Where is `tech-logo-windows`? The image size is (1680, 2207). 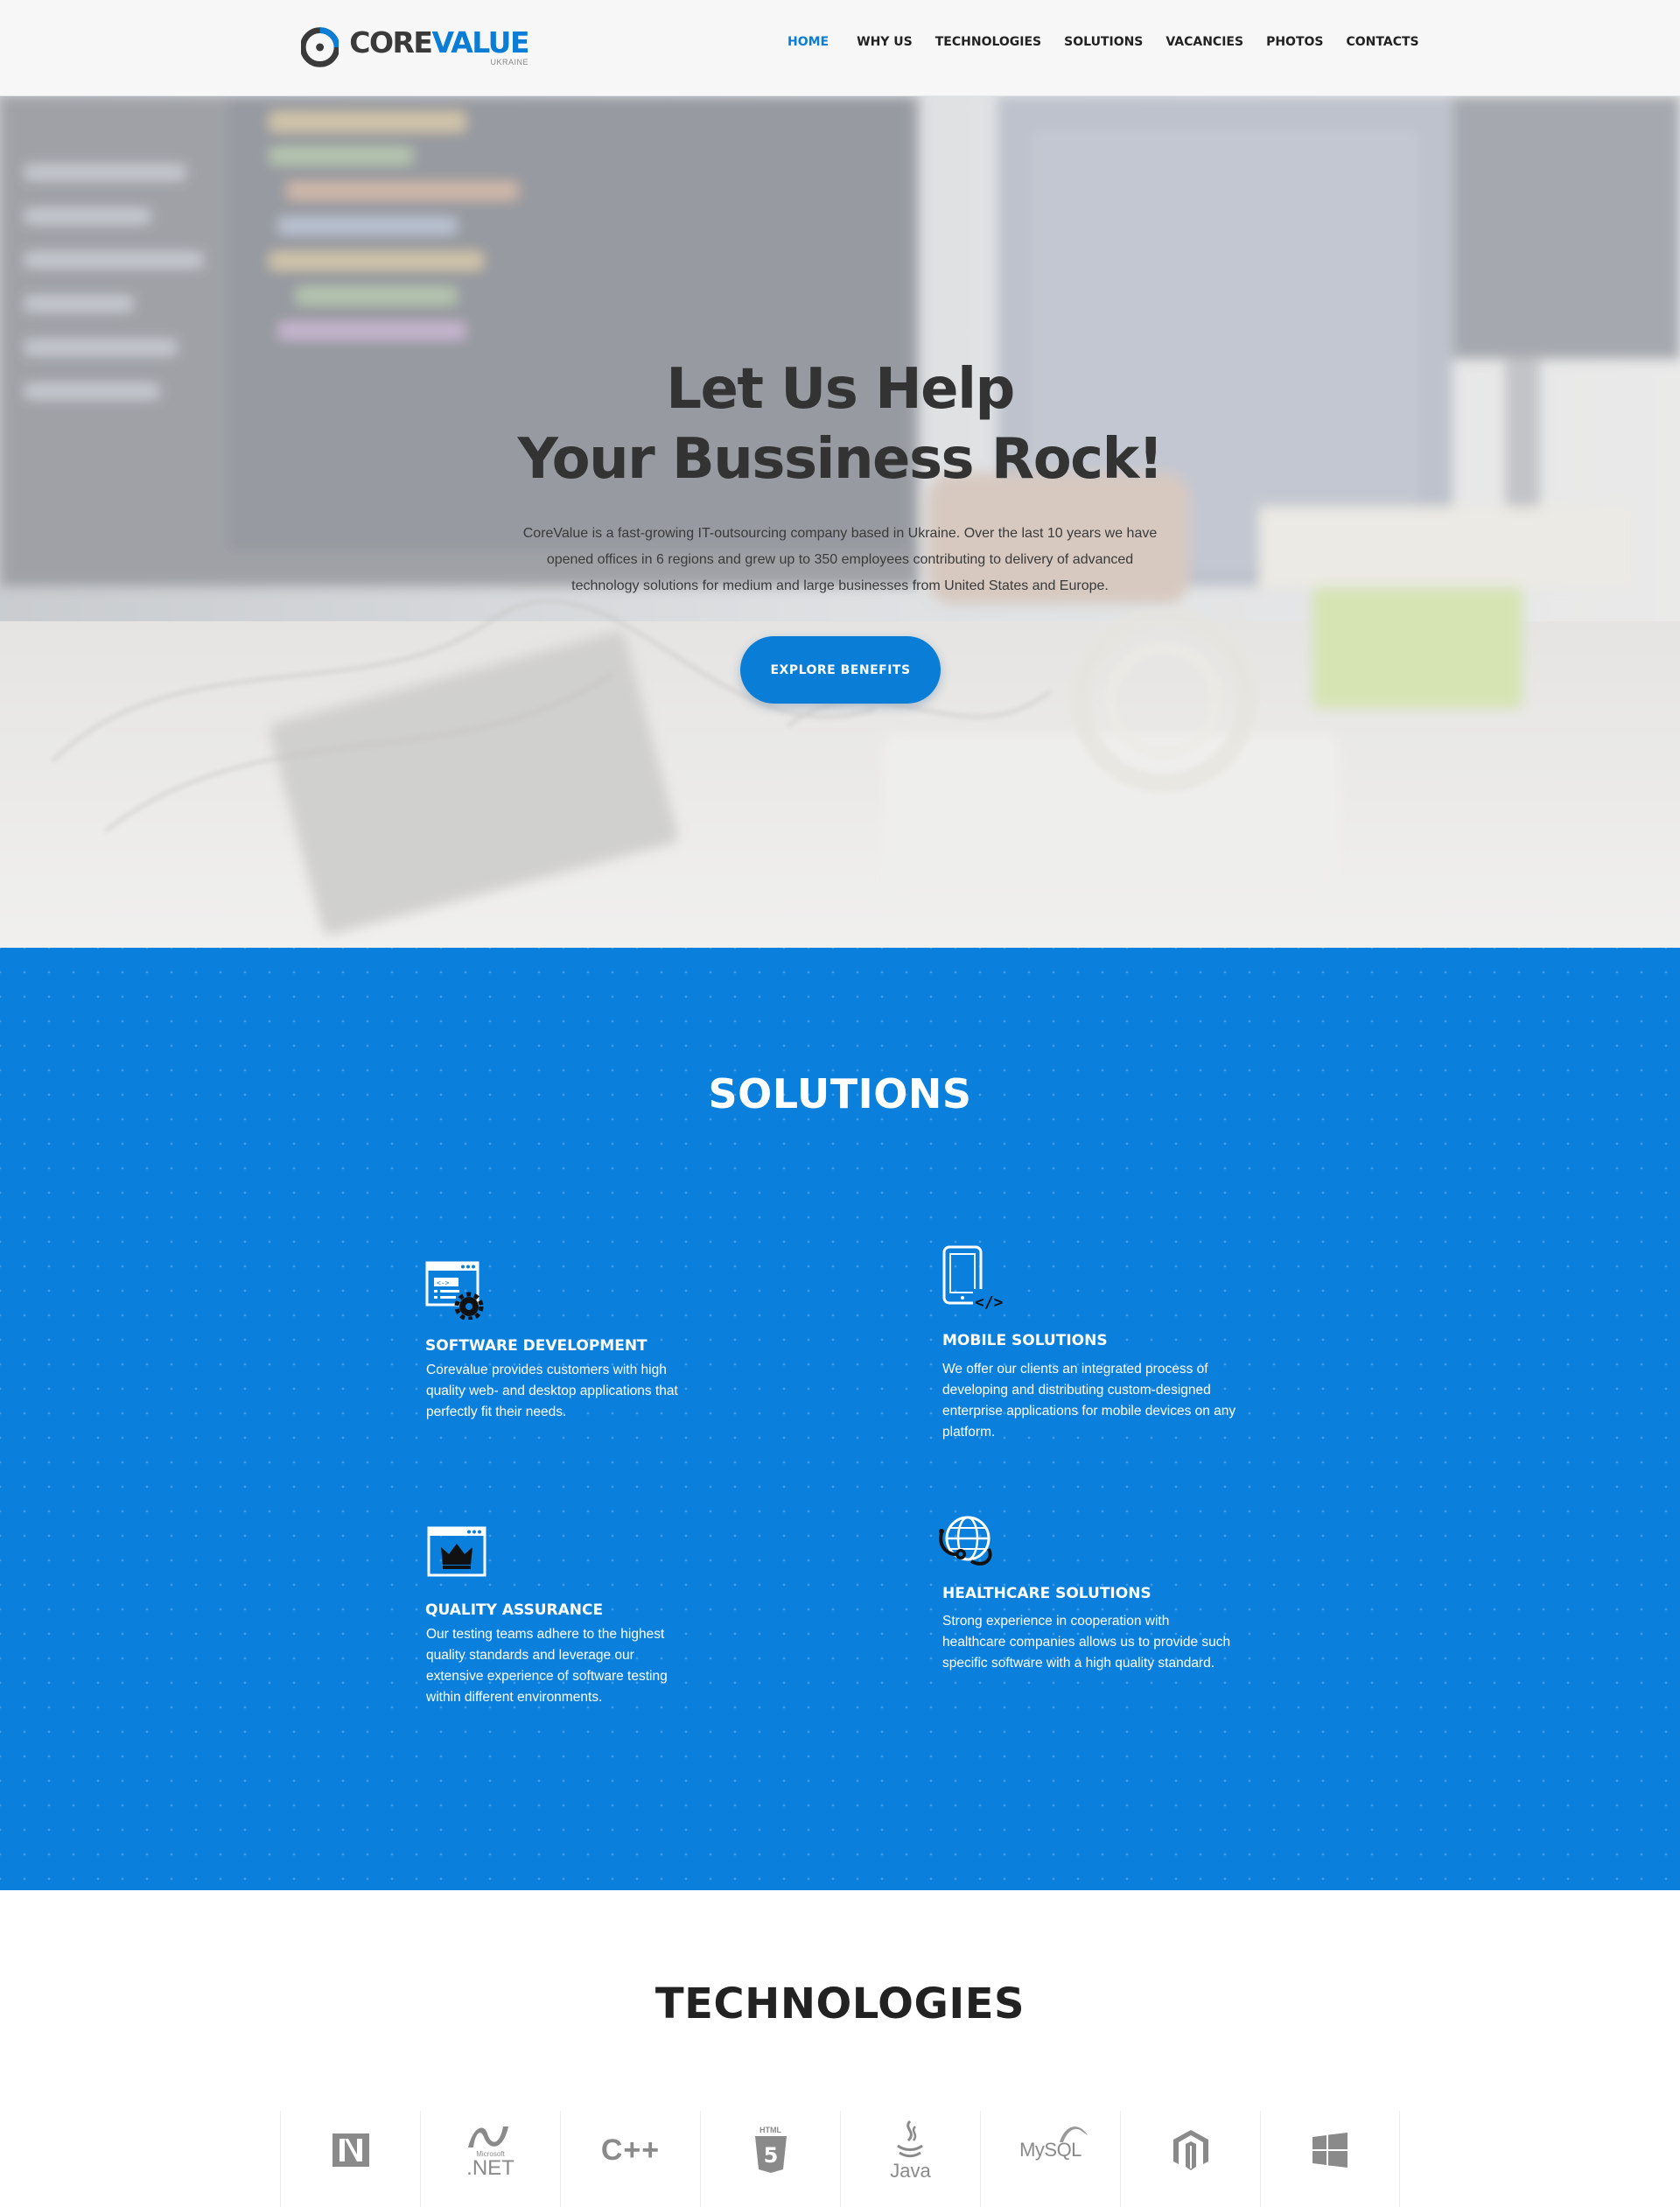 tech-logo-windows is located at coordinates (1330, 2159).